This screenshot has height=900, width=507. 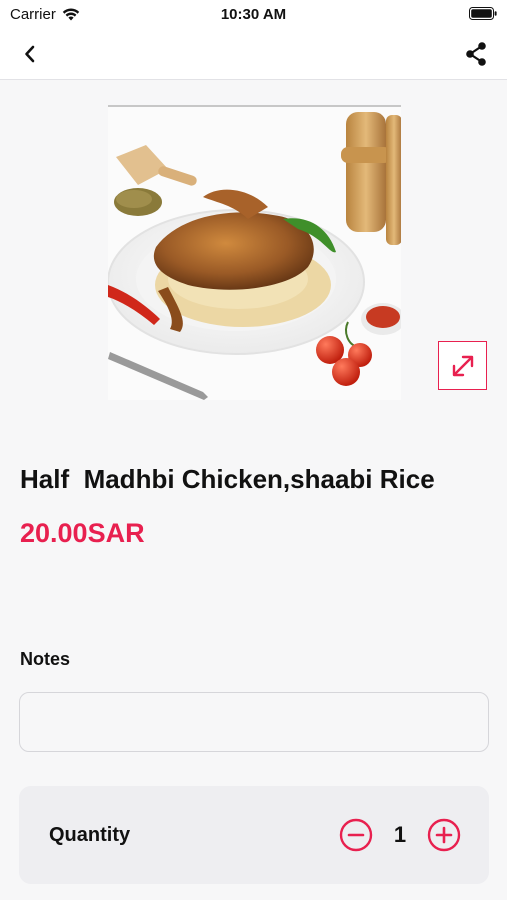 What do you see at coordinates (90, 835) in the screenshot?
I see `quantity-label: Quantity` at bounding box center [90, 835].